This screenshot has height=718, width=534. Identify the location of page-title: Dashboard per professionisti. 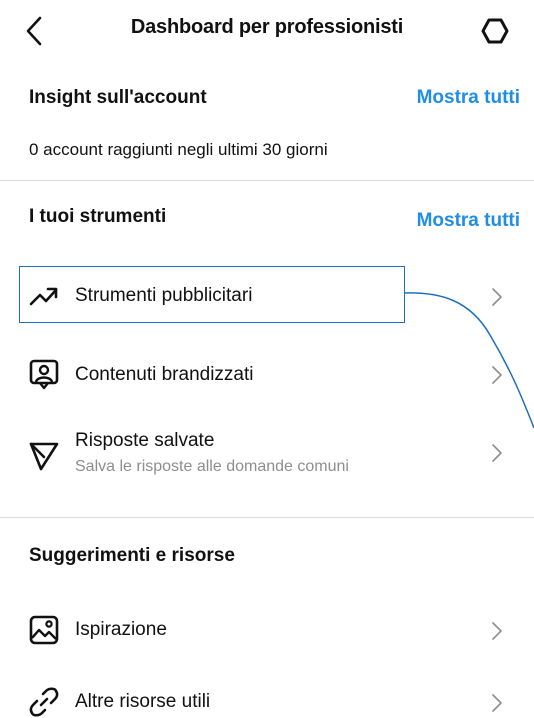
(267, 27).